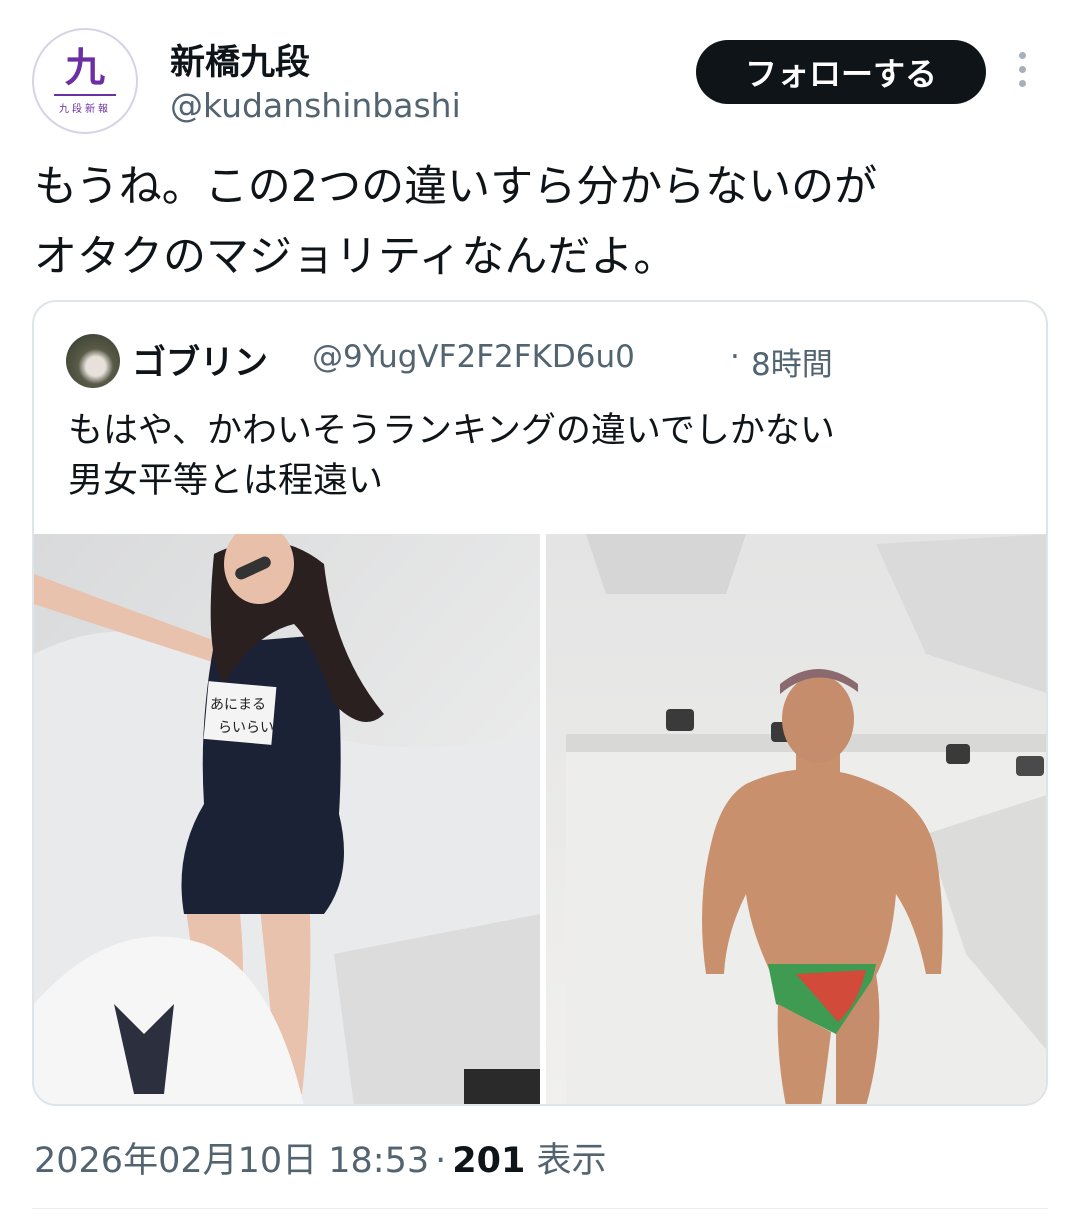 The height and width of the screenshot is (1220, 1080). I want to click on name-tag-line1: あにまる, so click(238, 705).